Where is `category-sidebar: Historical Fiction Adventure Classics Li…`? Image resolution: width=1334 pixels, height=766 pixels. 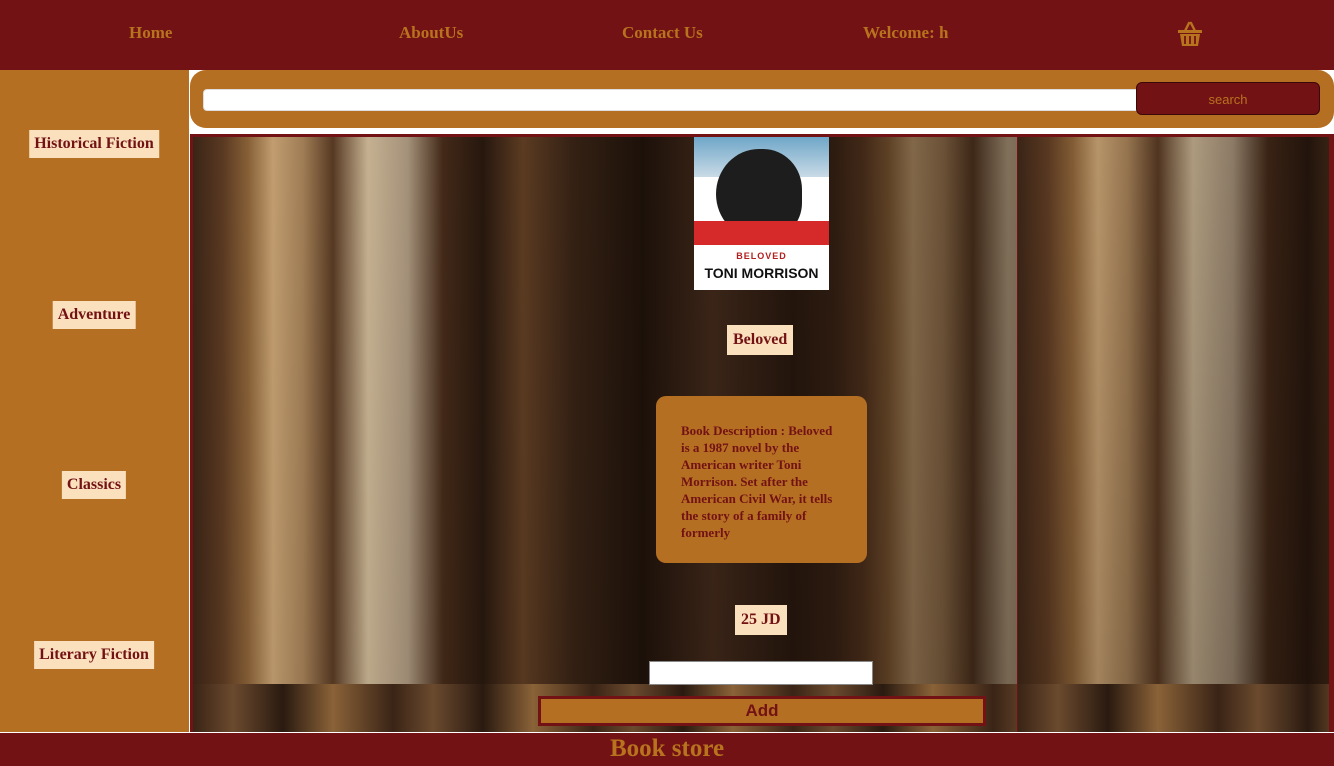 category-sidebar: Historical Fiction Adventure Classics Li… is located at coordinates (94, 401).